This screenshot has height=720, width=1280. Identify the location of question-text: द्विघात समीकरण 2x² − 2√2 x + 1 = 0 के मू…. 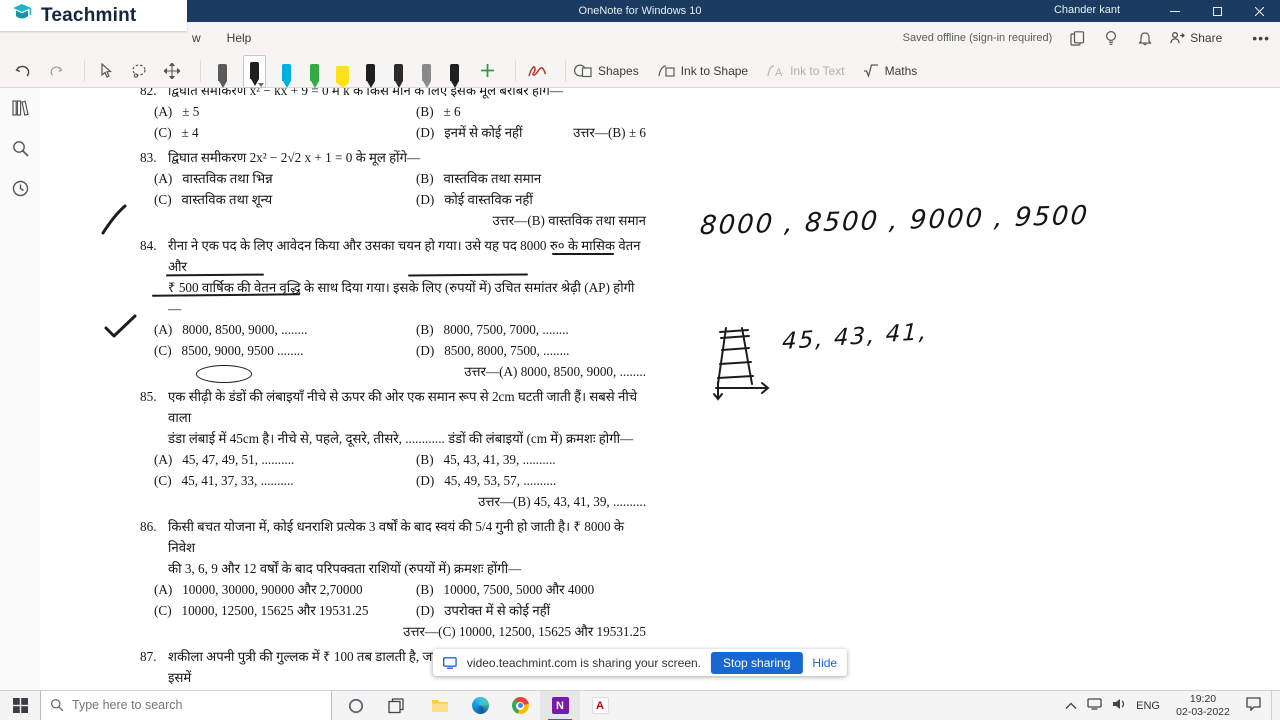
(294, 157).